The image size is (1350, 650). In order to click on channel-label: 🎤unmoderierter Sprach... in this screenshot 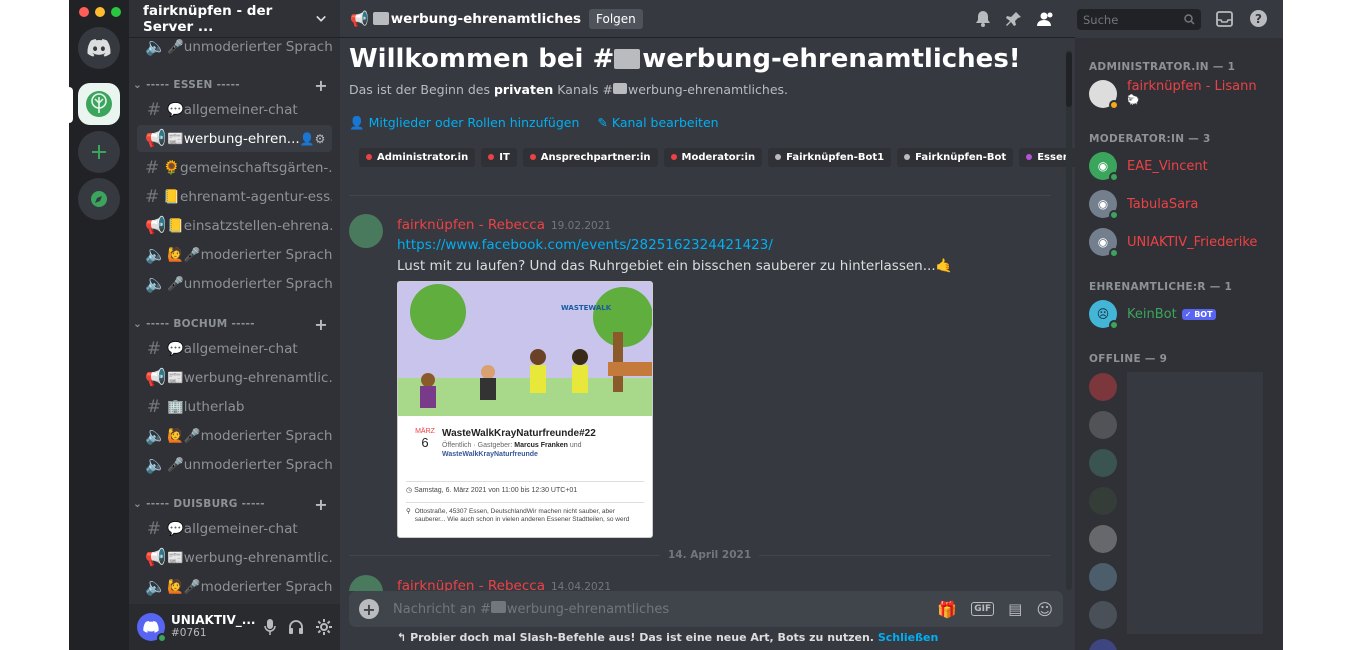, I will do `click(249, 46)`.